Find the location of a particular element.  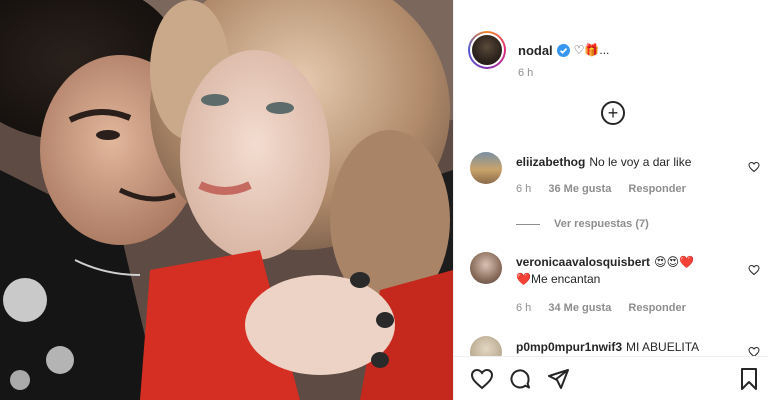

comment-likes: 36 Me gusta is located at coordinates (579, 189).